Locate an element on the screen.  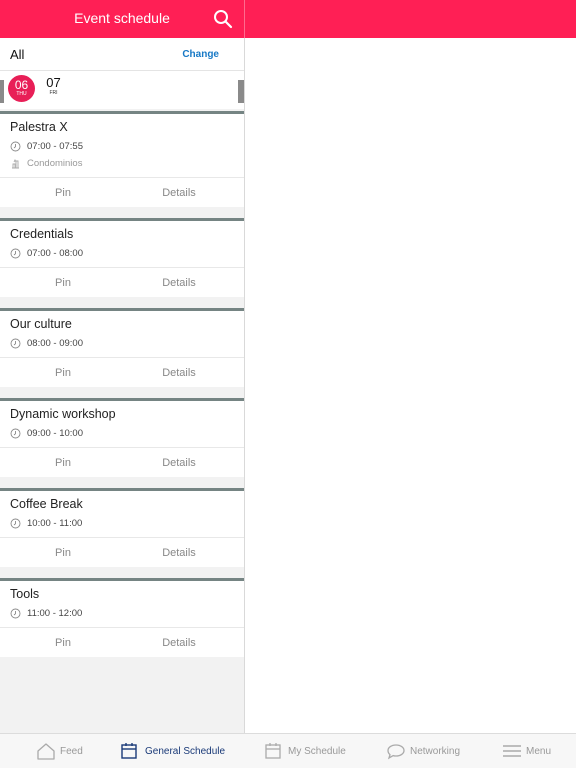
session-title: Dynamic workshop is located at coordinates (63, 414).